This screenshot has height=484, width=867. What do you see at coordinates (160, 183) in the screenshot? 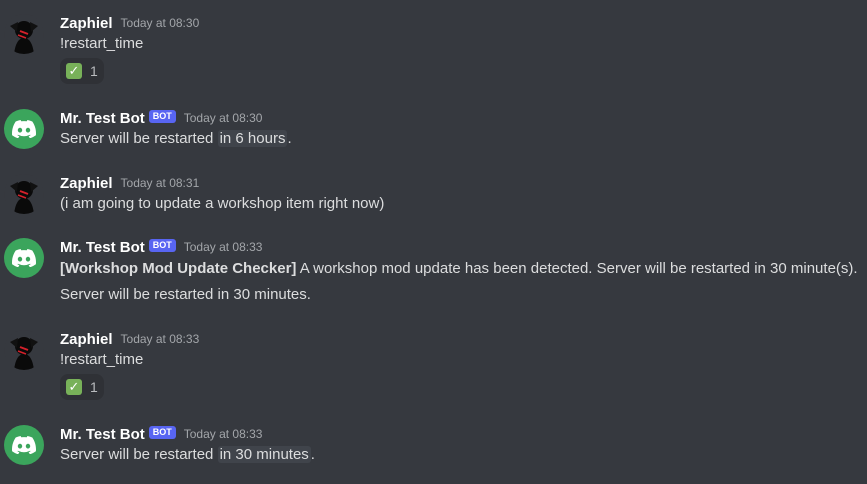
I see `timestamp: Today at 08:31` at bounding box center [160, 183].